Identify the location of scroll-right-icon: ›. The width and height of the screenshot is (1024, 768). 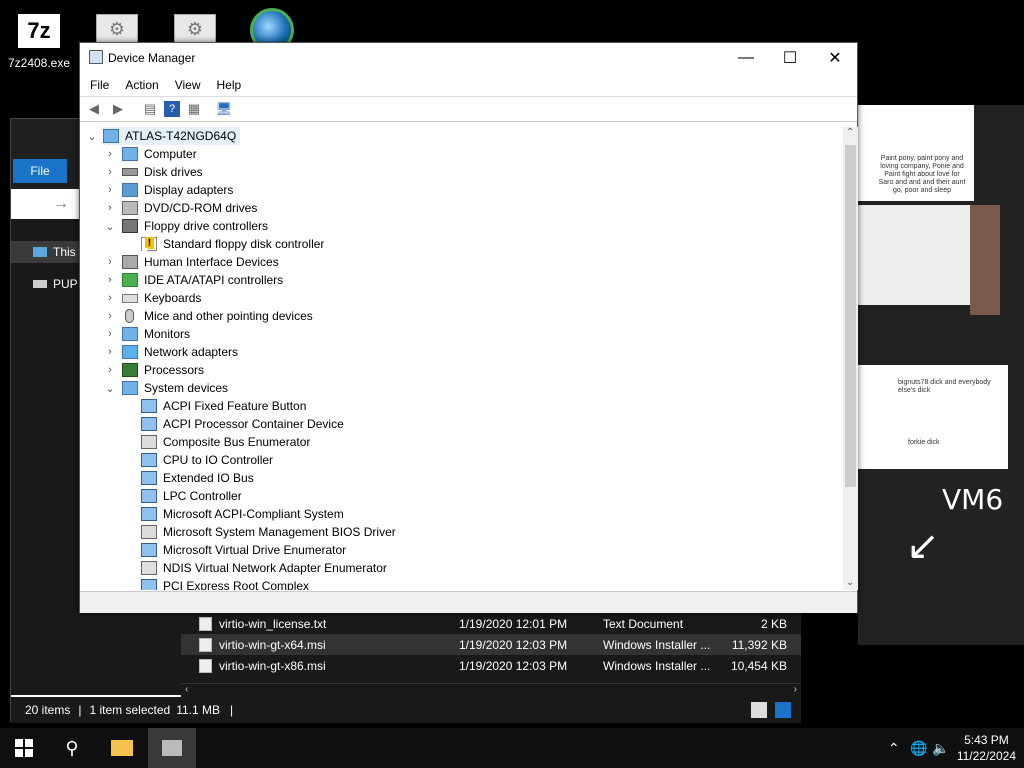
(795, 689).